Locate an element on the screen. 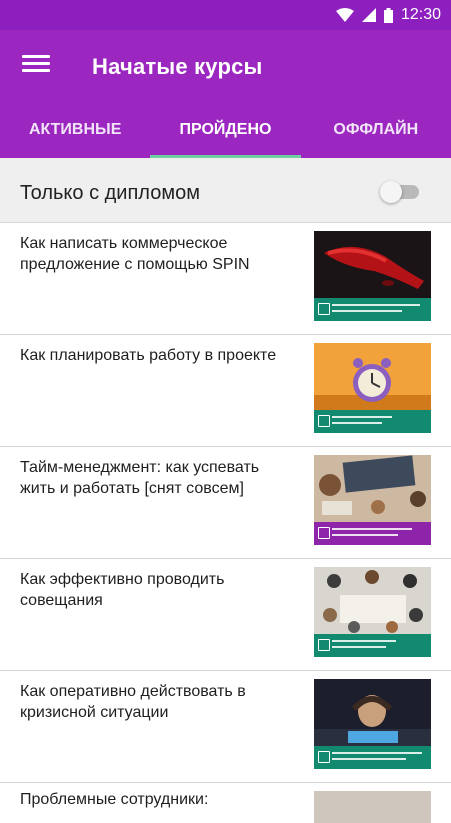  diploma-filter-toggle is located at coordinates (399, 192).